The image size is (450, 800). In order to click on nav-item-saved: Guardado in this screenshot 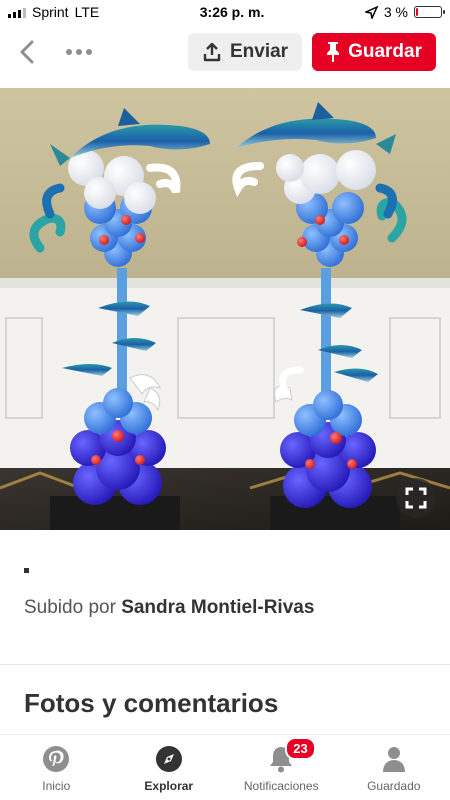, I will do `click(394, 768)`.